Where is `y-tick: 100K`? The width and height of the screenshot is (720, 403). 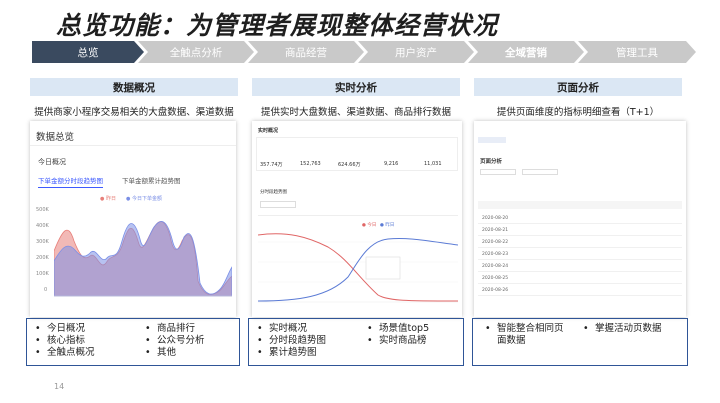
y-tick: 100K is located at coordinates (42, 274).